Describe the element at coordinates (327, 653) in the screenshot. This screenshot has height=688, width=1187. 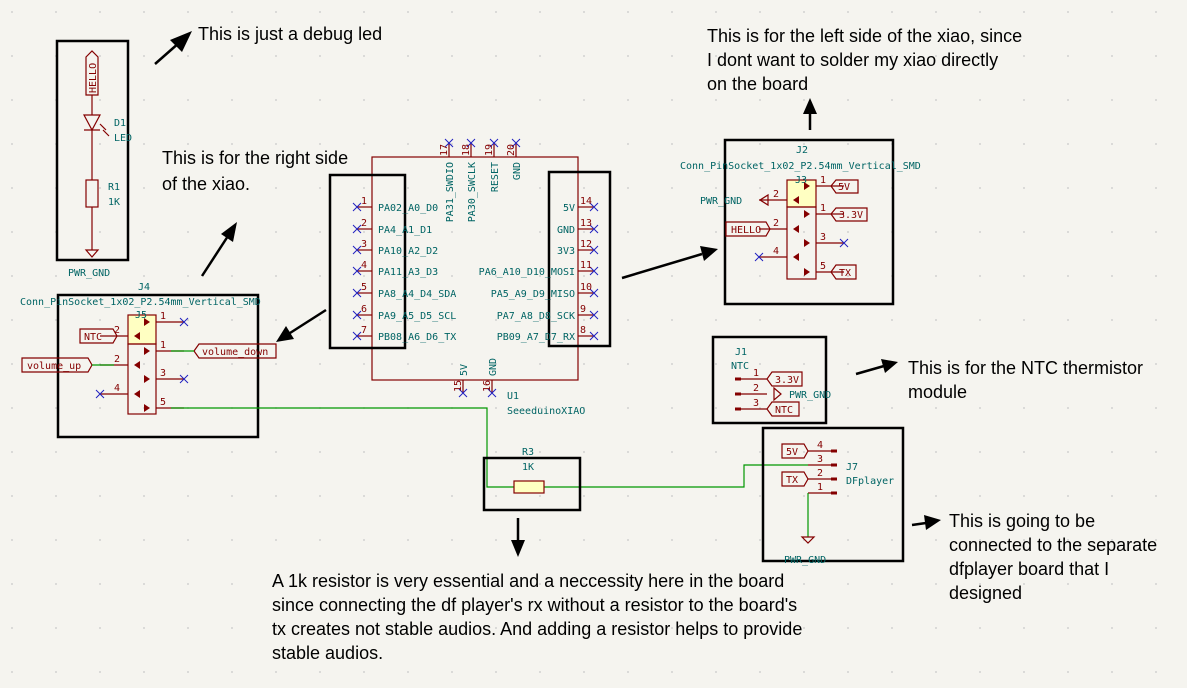
I see `note-resistor-4: stable audios.` at that location.